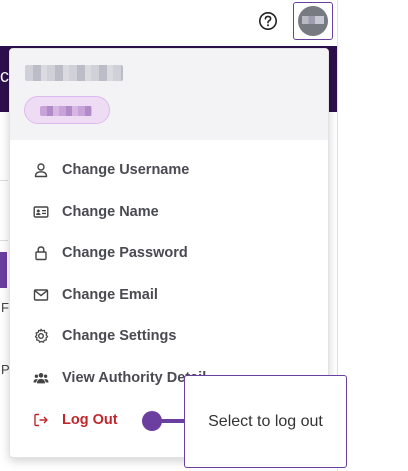  Describe the element at coordinates (41, 420) in the screenshot. I see `logout-icon` at that location.